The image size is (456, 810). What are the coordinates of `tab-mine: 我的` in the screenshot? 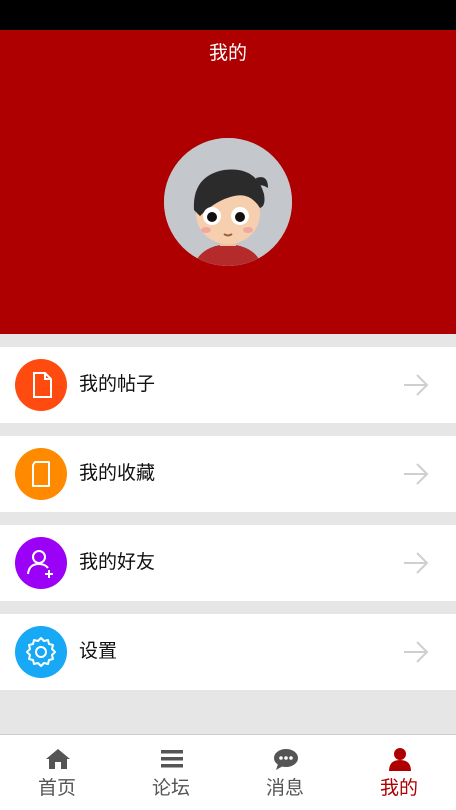 It's located at (399, 772).